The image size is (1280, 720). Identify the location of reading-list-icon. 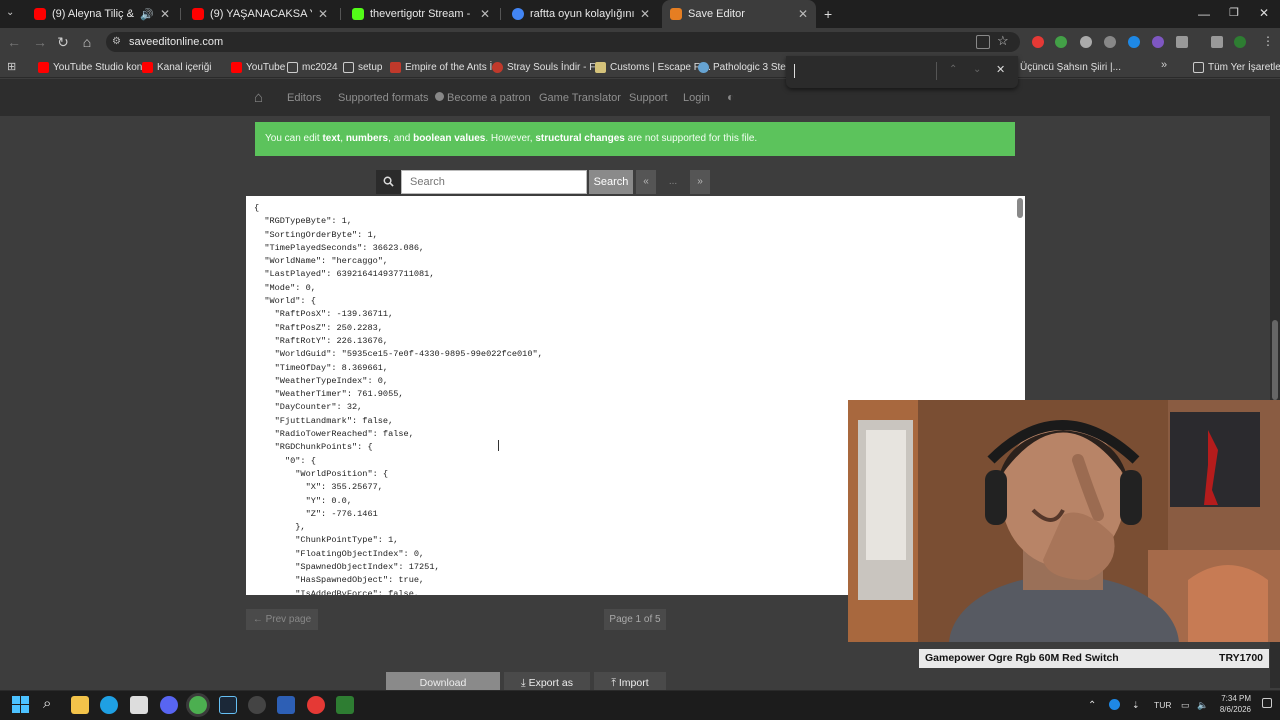
(1217, 42).